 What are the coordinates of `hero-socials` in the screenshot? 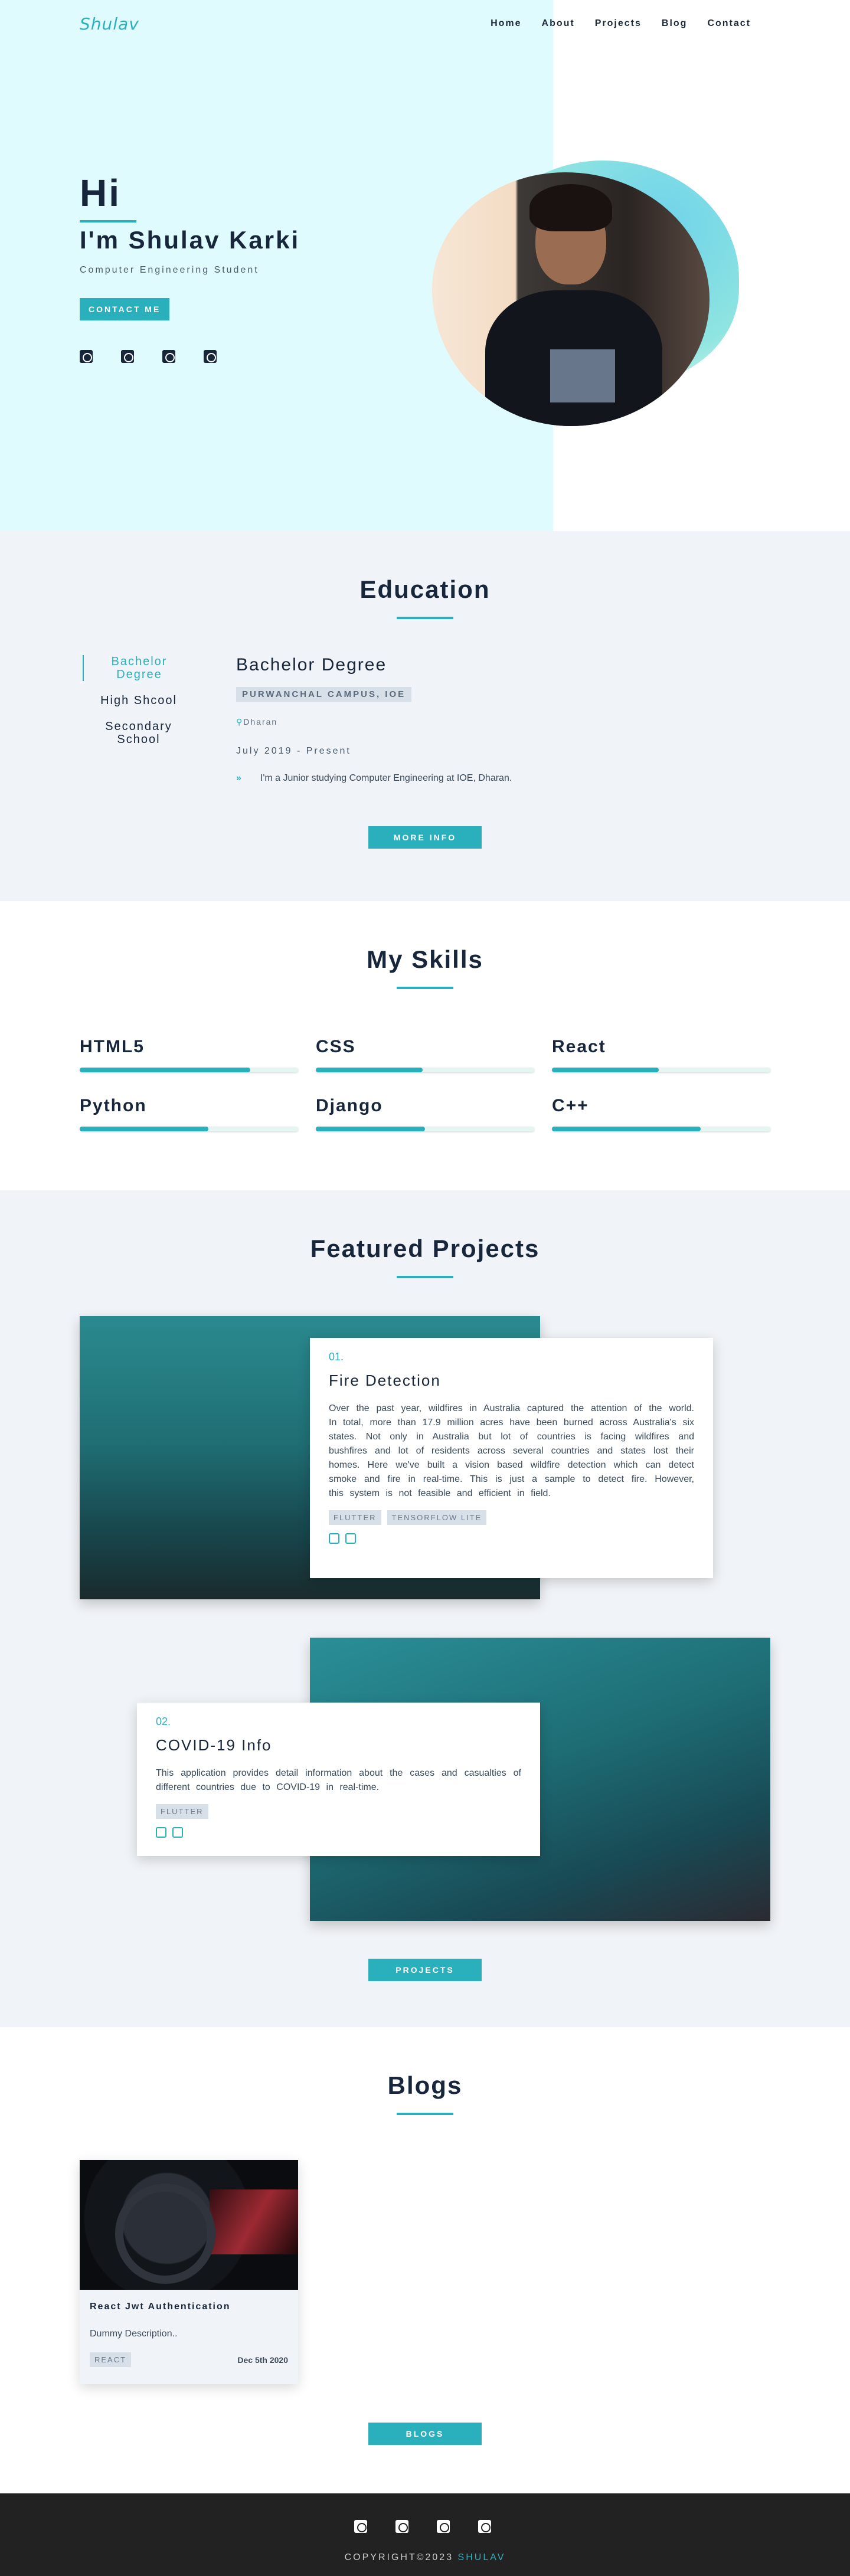 It's located at (190, 356).